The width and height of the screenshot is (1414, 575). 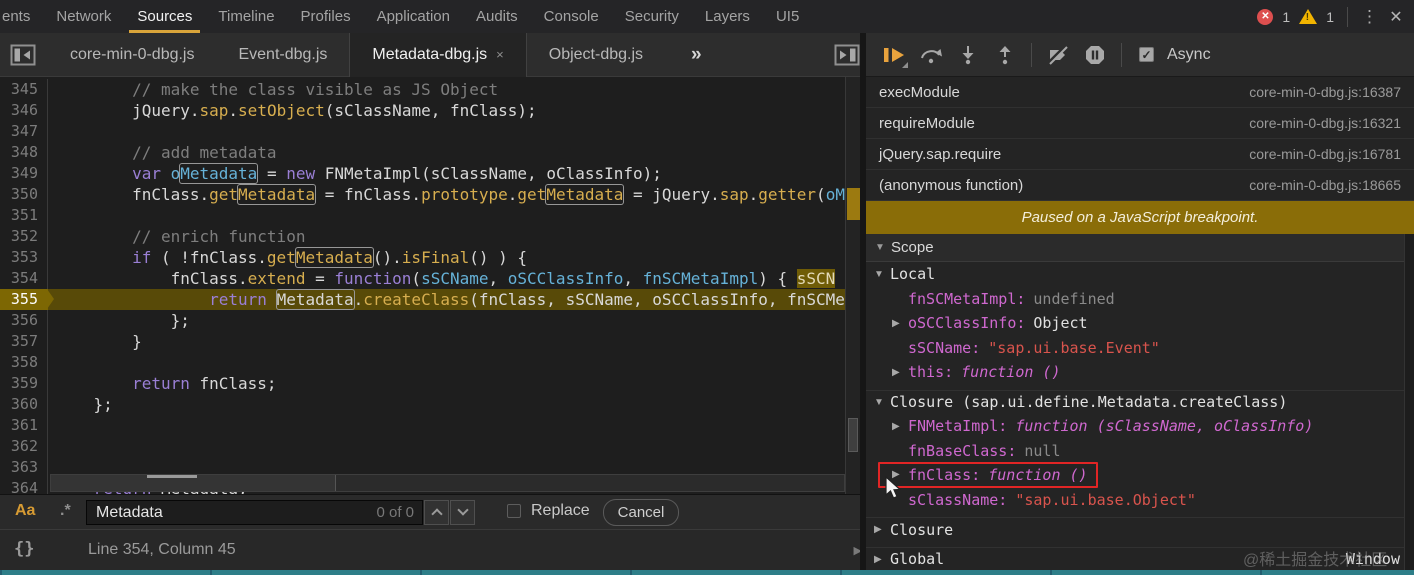 What do you see at coordinates (1140, 92) in the screenshot?
I see `call-stack-frame: execModule core-min-0-dbg.js:16387` at bounding box center [1140, 92].